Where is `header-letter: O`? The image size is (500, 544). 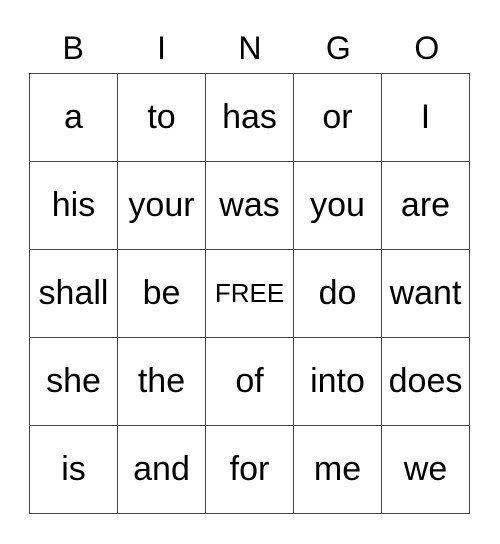 header-letter: O is located at coordinates (427, 48).